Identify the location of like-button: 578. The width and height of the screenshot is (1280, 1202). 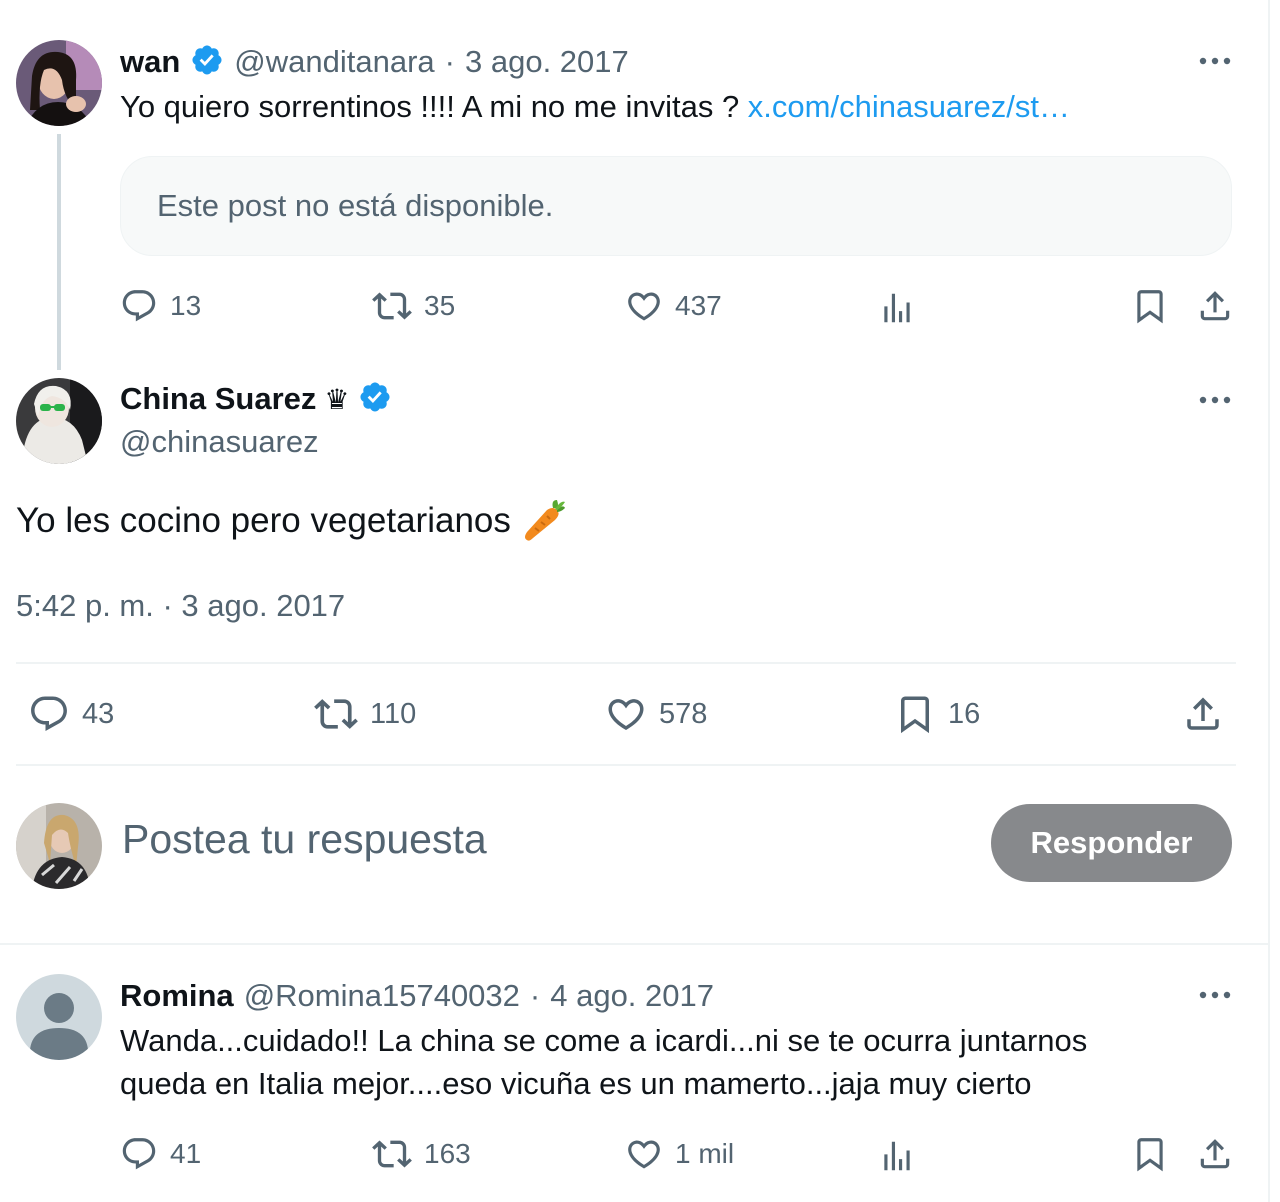
(656, 714).